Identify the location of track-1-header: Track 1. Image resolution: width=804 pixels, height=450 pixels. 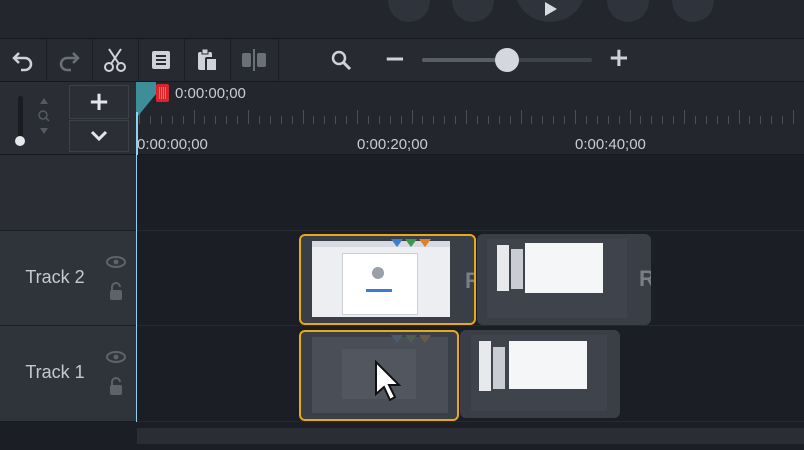
(68, 374).